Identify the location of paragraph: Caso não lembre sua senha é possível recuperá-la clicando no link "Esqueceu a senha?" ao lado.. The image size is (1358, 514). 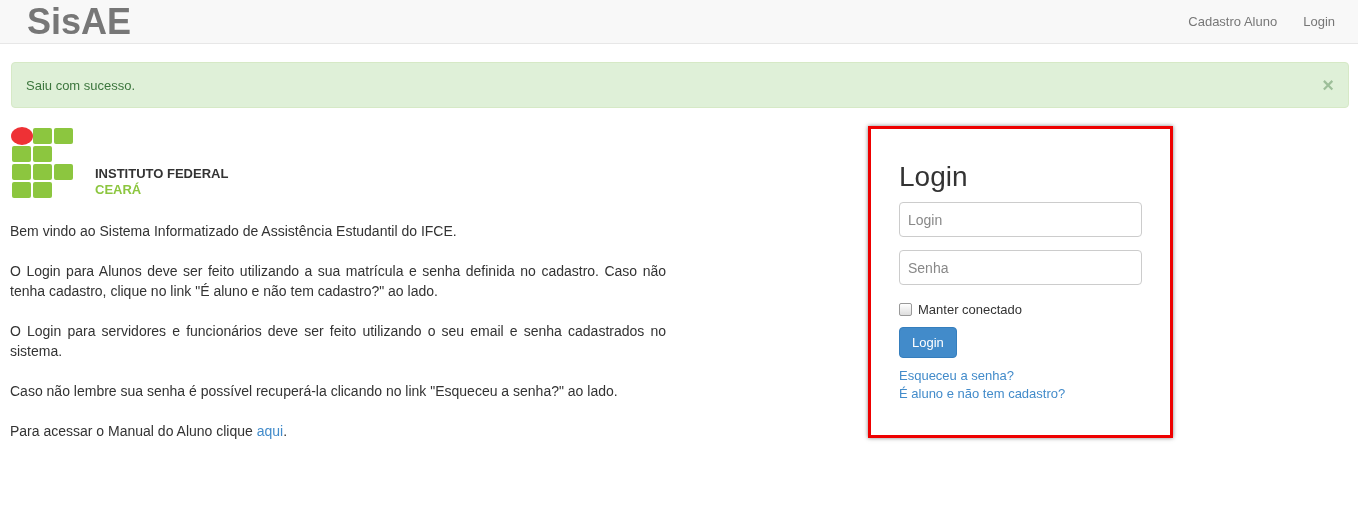
(314, 391).